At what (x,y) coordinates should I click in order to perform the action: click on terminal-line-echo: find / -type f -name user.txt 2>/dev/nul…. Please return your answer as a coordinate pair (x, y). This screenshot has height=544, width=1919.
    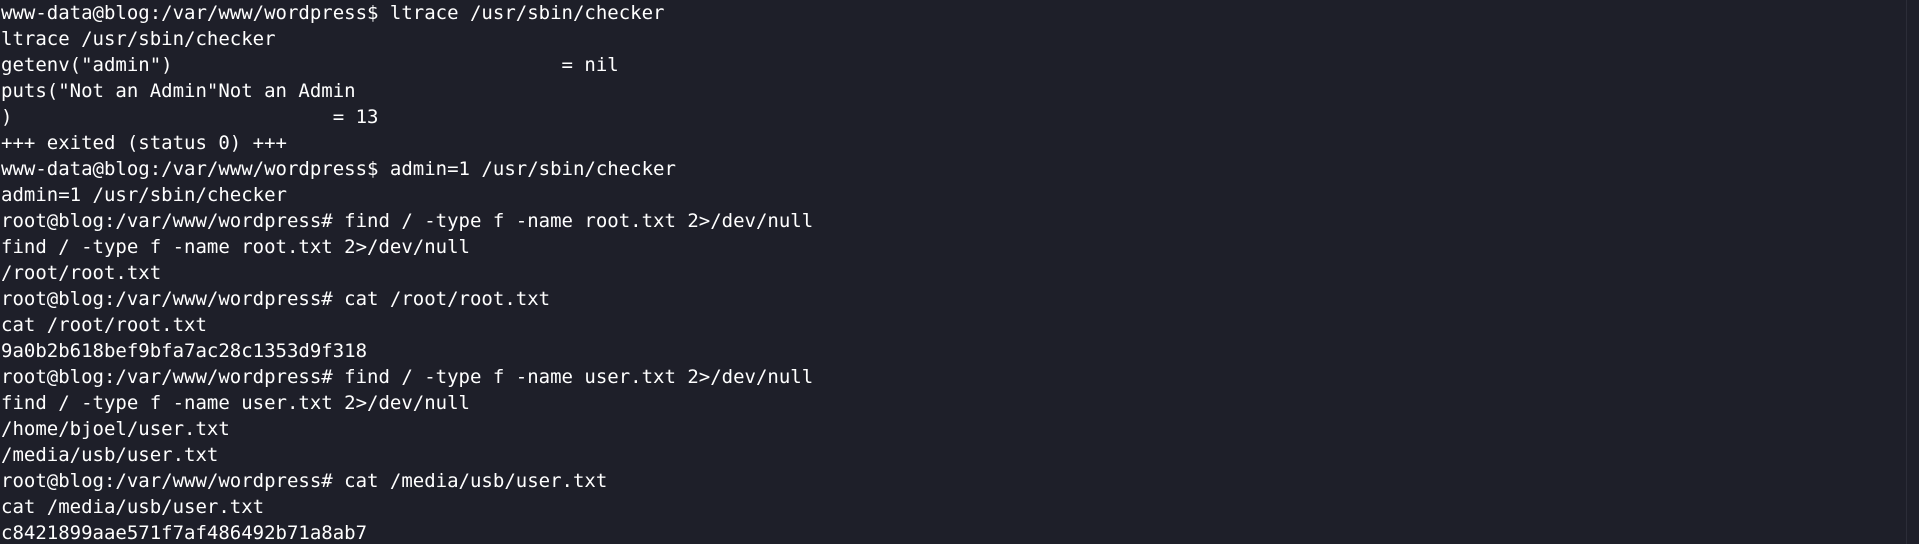
    Looking at the image, I should click on (235, 403).